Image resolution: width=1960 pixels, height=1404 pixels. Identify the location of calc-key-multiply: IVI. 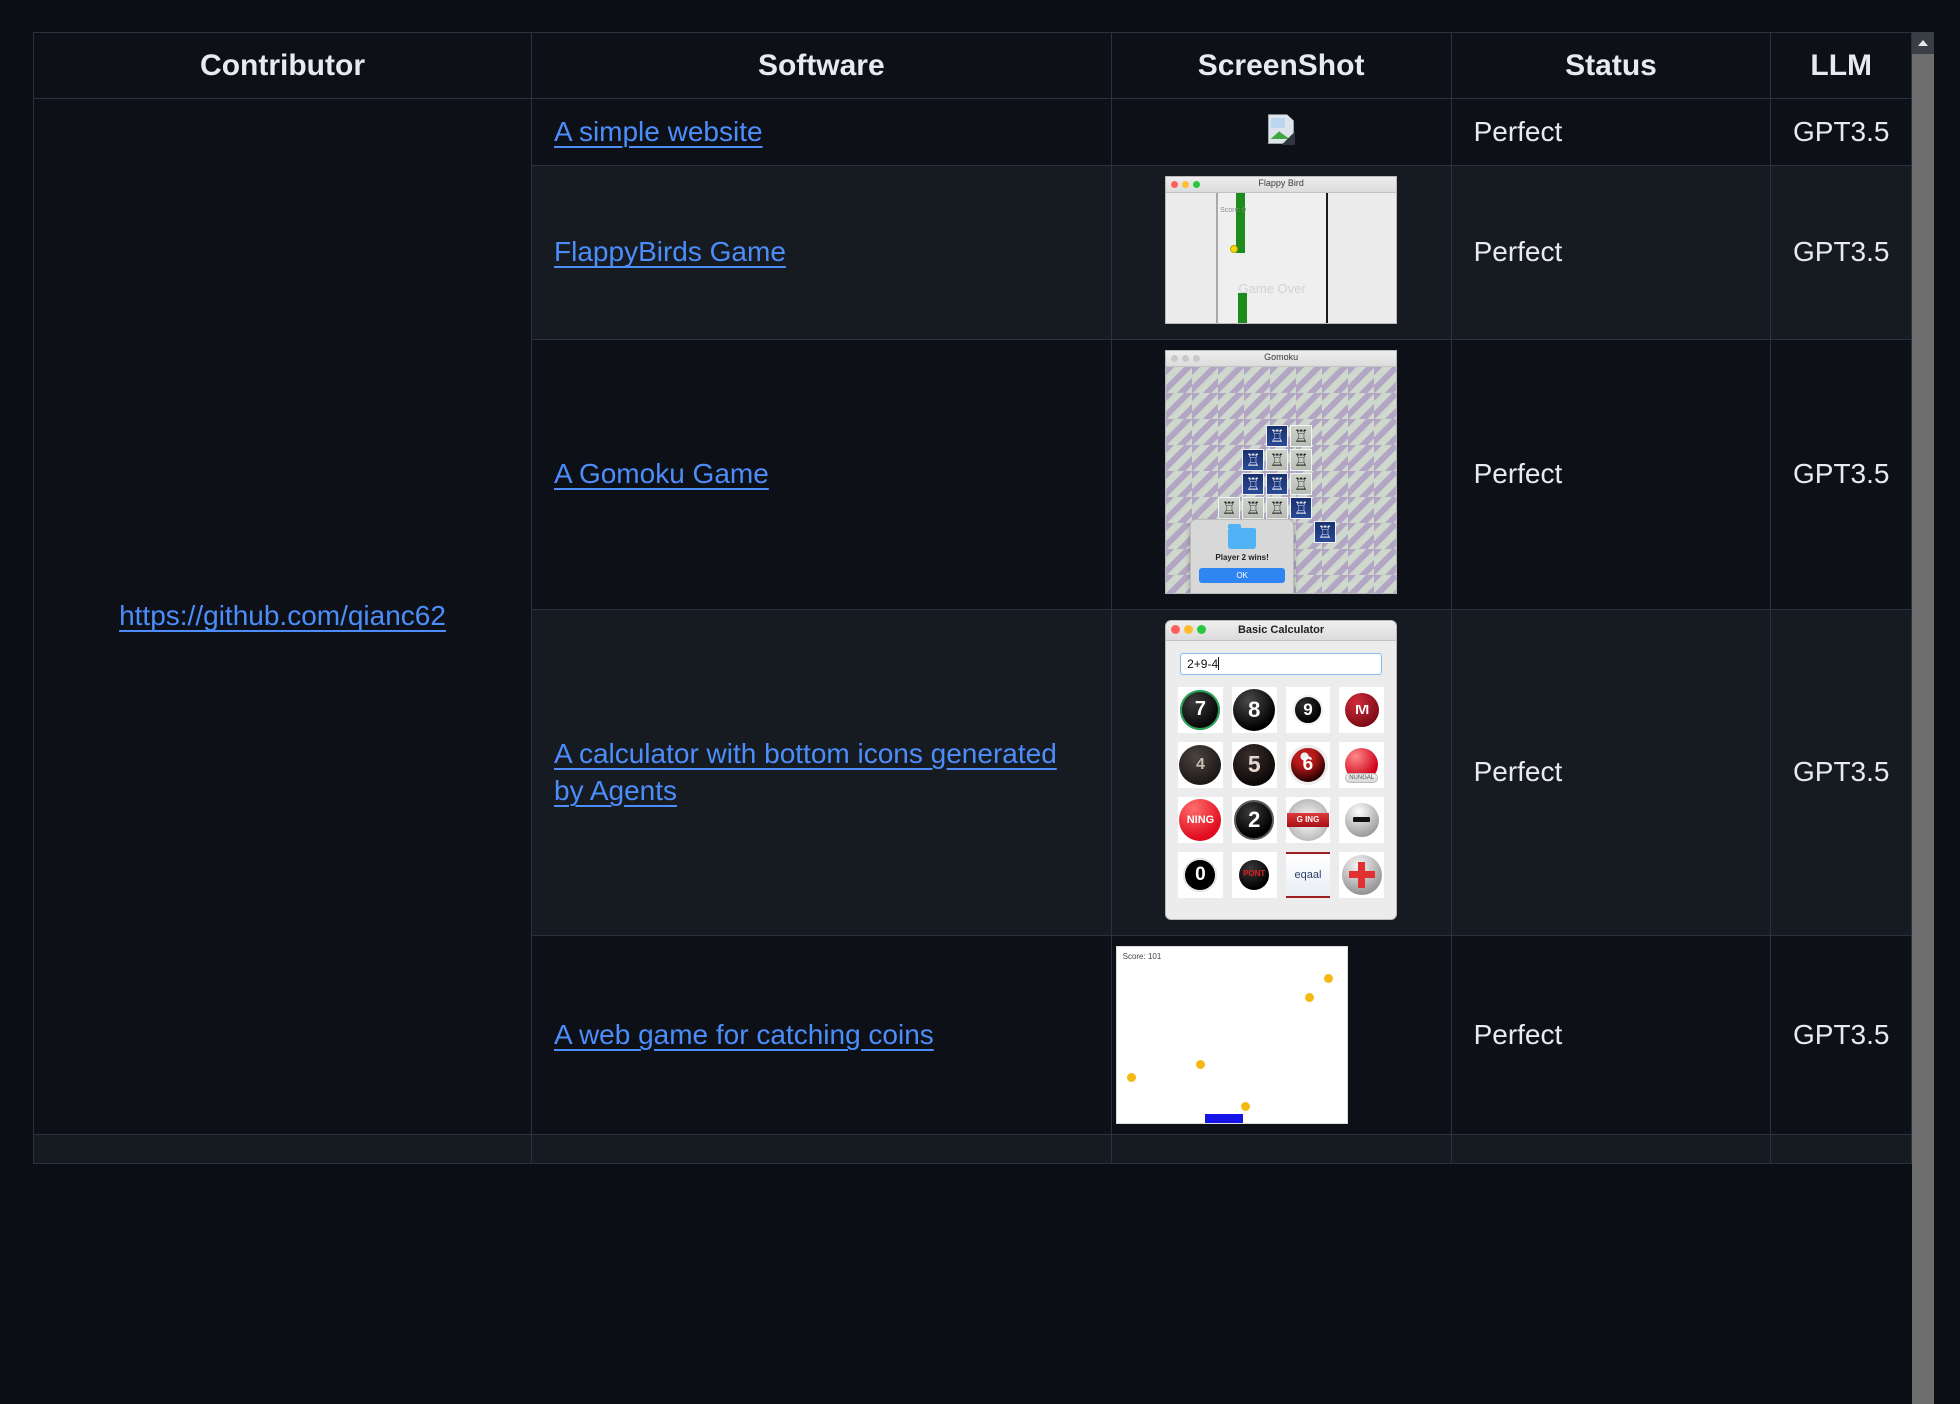
(1362, 709).